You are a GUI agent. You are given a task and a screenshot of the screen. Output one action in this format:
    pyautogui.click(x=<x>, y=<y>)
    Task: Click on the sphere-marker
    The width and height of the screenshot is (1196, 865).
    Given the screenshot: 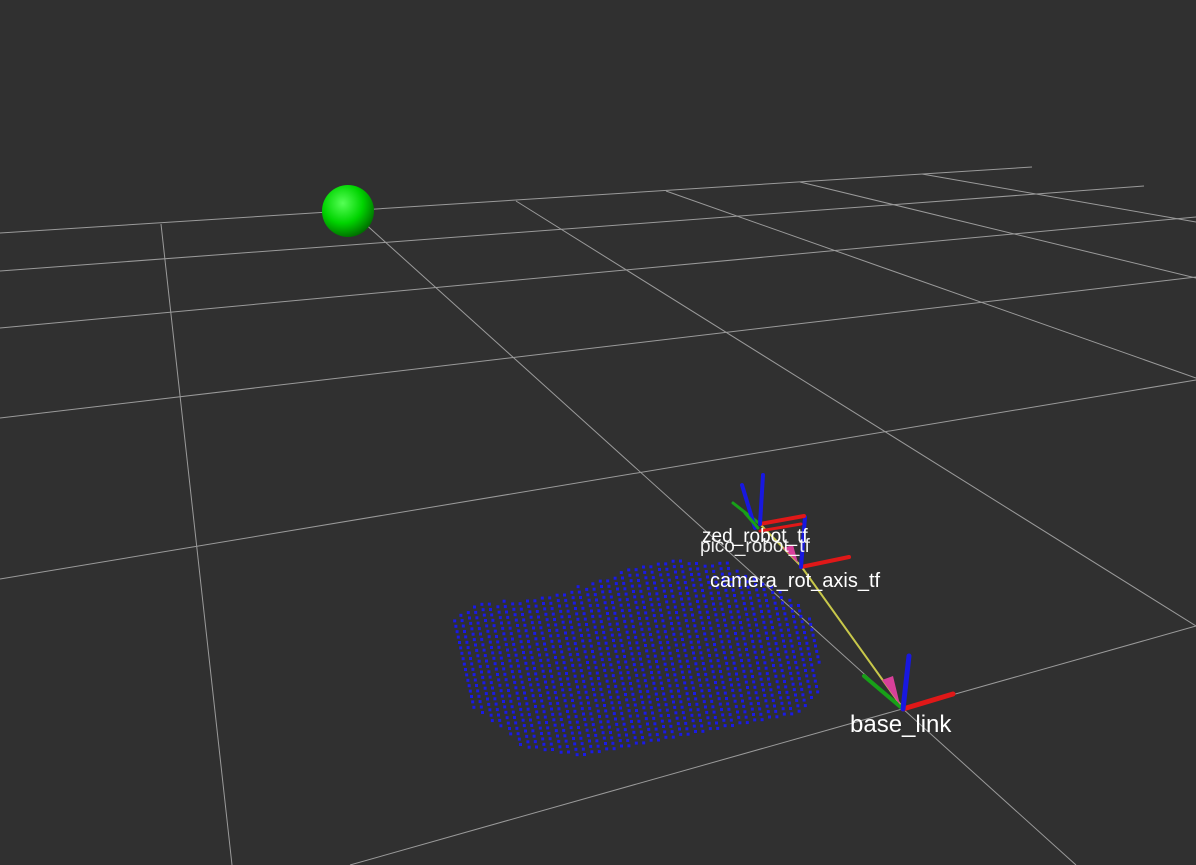 What is the action you would take?
    pyautogui.click(x=348, y=211)
    